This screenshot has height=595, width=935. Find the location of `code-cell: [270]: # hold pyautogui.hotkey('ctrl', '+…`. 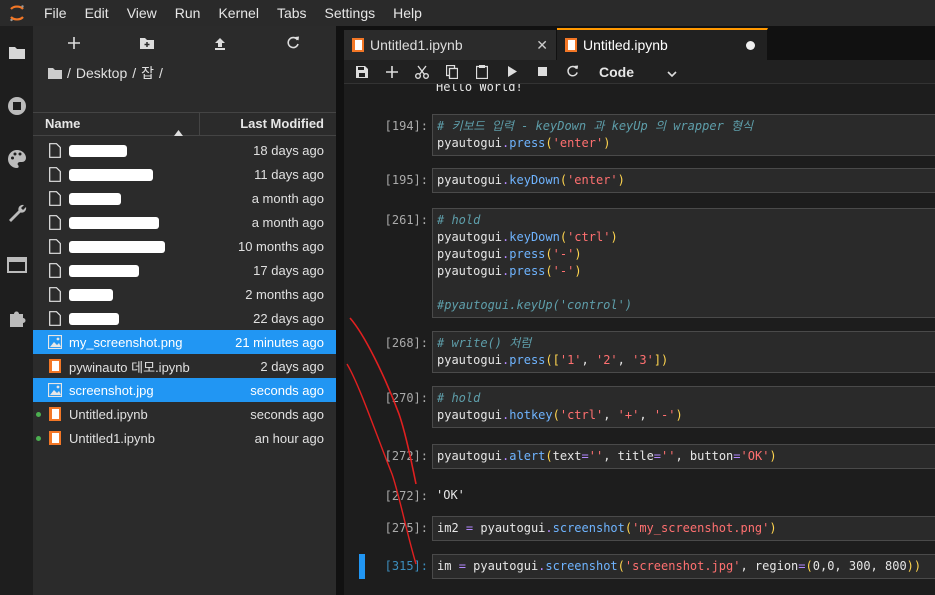

code-cell: [270]: # hold pyautogui.hotkey('ctrl', '+… is located at coordinates (639, 407).